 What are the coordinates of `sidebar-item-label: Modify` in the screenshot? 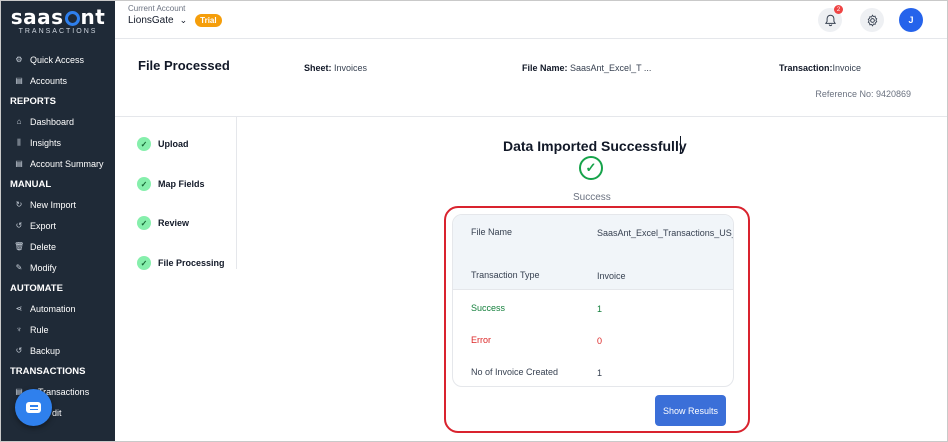 It's located at (43, 267).